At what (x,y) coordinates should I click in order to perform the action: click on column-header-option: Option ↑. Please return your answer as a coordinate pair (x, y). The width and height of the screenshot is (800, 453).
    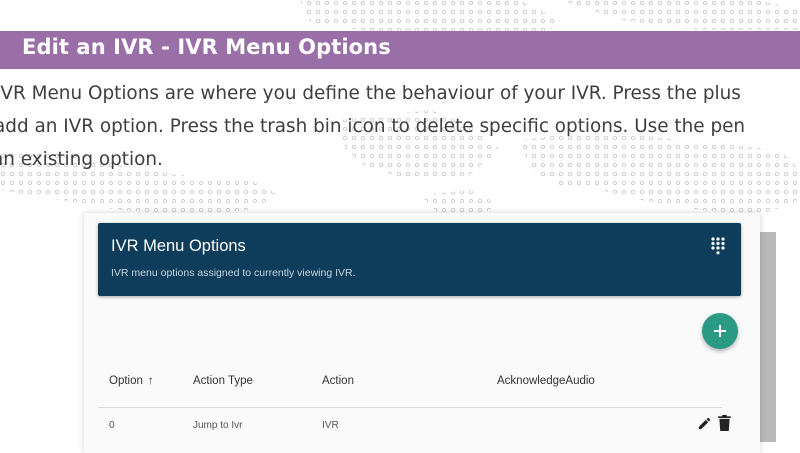
    Looking at the image, I should click on (131, 381).